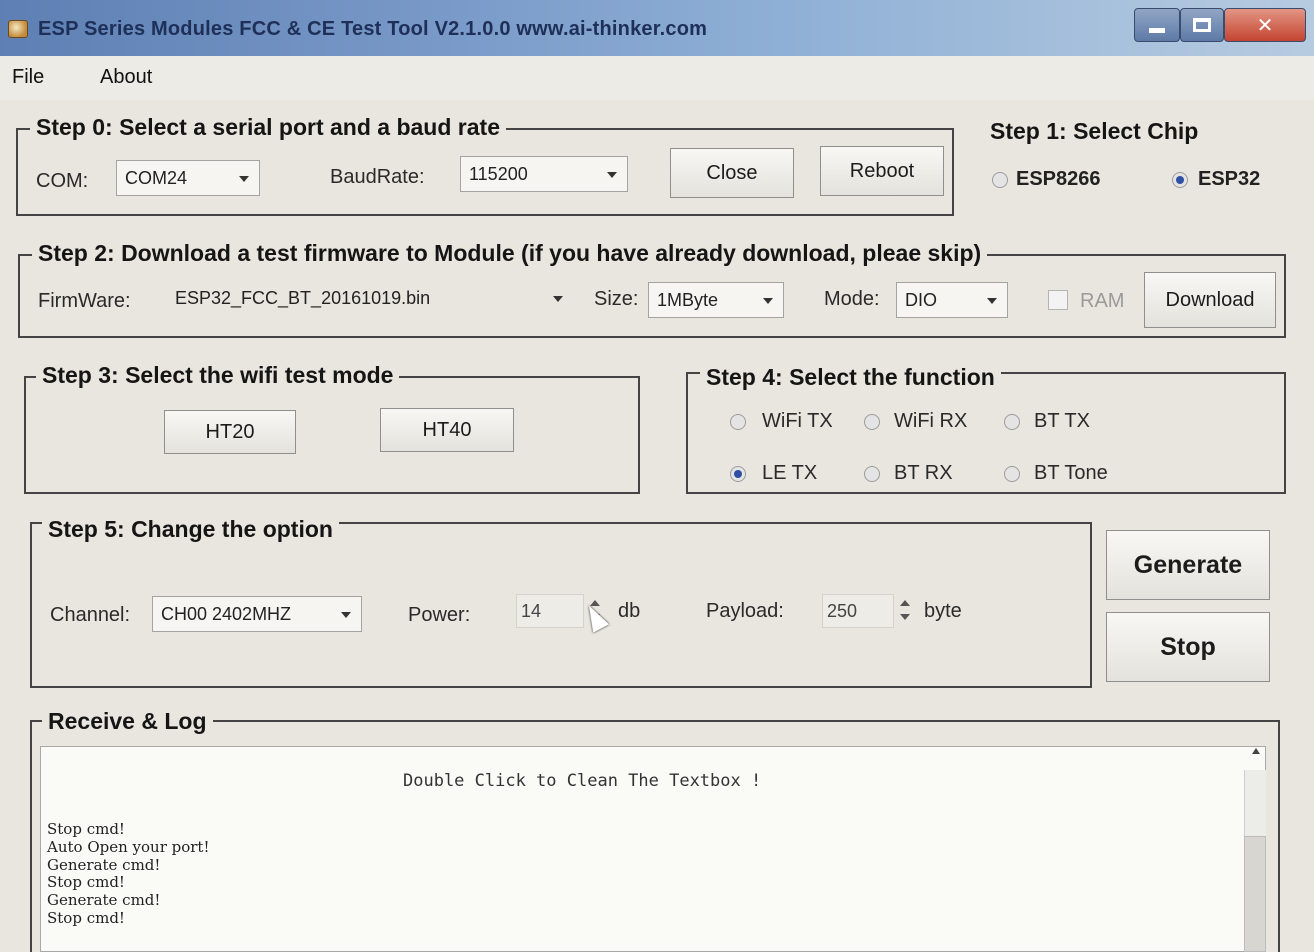 Image resolution: width=1314 pixels, height=952 pixels. Describe the element at coordinates (126, 77) in the screenshot. I see `menu-about: About` at that location.